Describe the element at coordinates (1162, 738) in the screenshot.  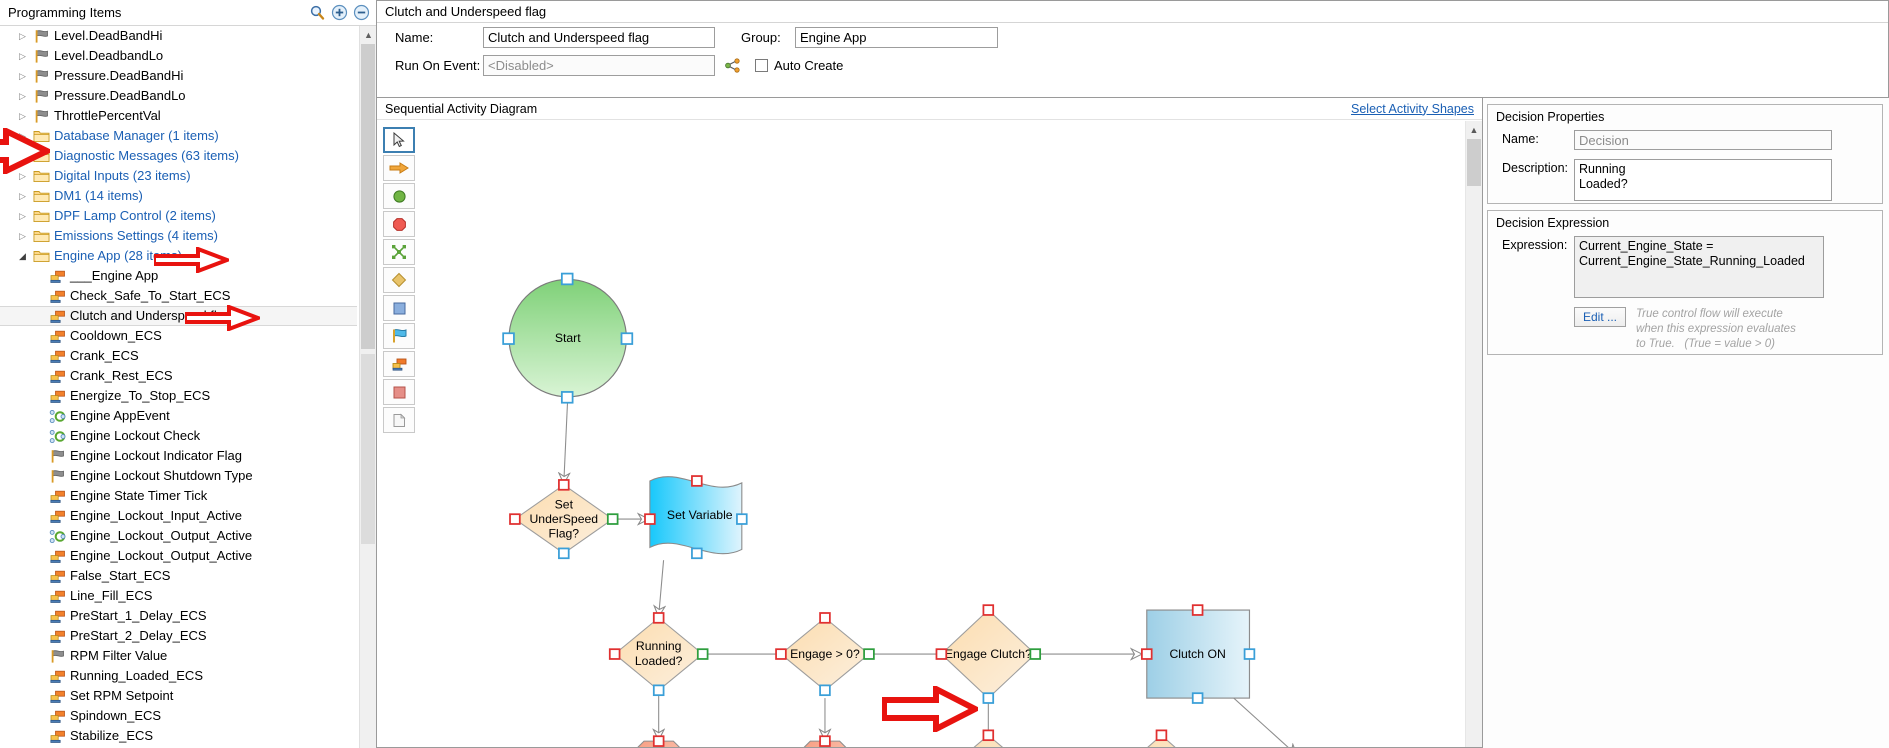
I see `node-rpm-gt-disengage: RPM > Disengage` at that location.